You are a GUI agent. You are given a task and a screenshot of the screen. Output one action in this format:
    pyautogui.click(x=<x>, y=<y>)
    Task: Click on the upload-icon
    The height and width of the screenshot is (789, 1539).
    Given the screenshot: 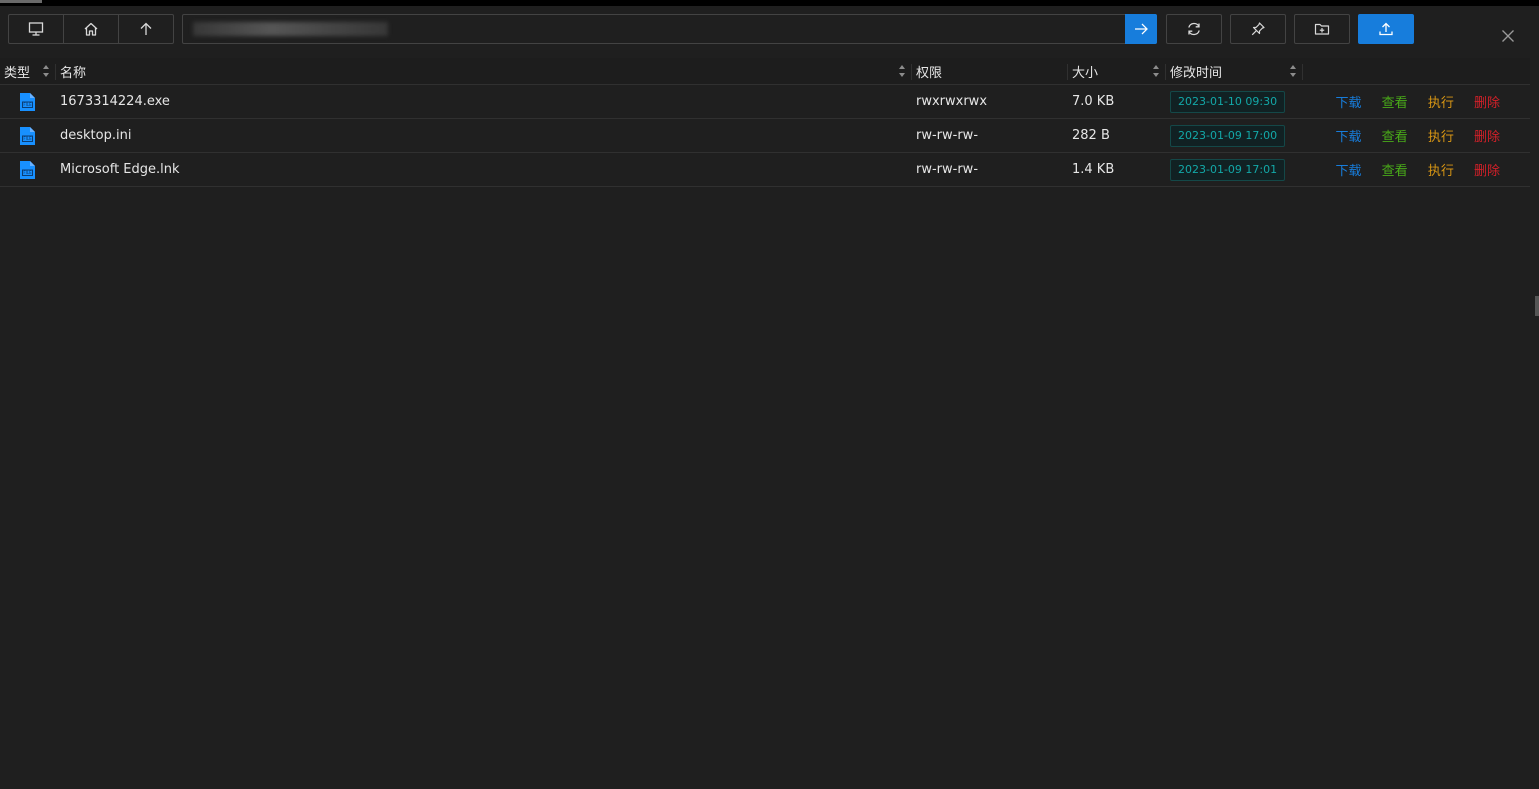 What is the action you would take?
    pyautogui.click(x=1386, y=29)
    